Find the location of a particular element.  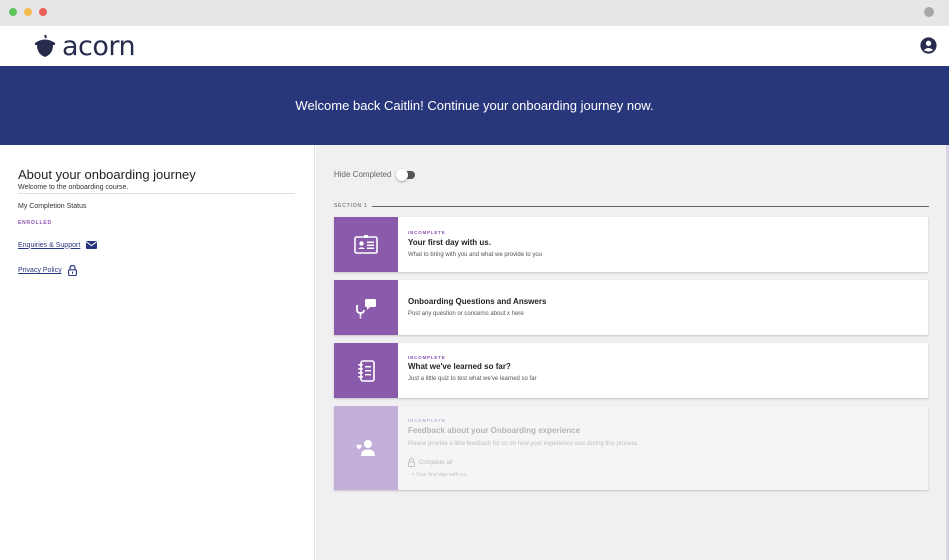

brand-logo: acorn is located at coordinates (85, 46).